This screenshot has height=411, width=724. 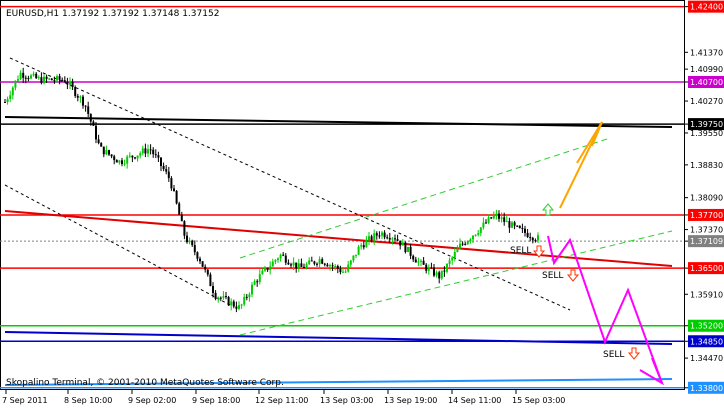 What do you see at coordinates (706, 358) in the screenshot?
I see `price-tick-label: 1.34470` at bounding box center [706, 358].